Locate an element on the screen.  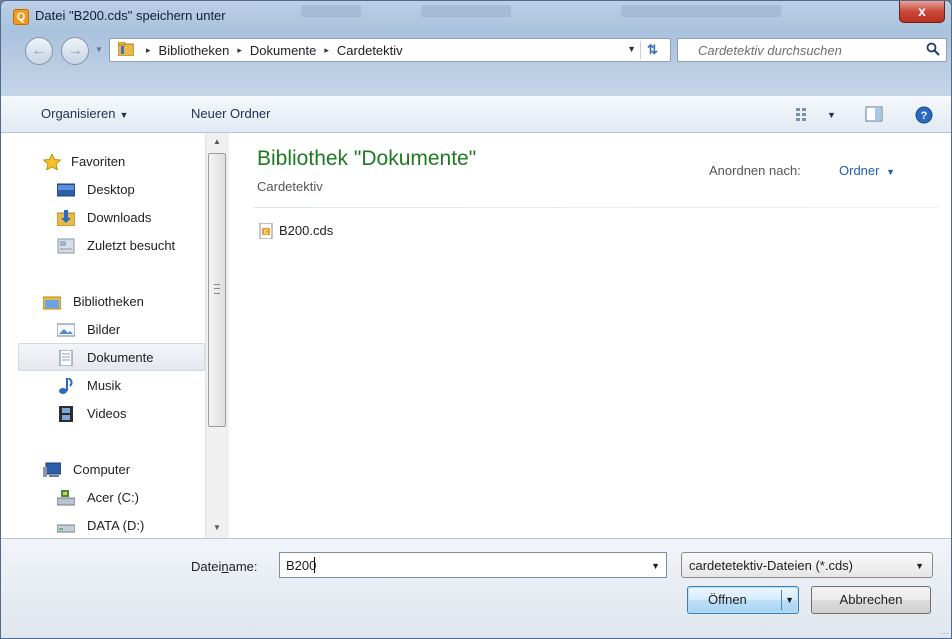
nav-item-documents: Dokumente is located at coordinates (106, 358).